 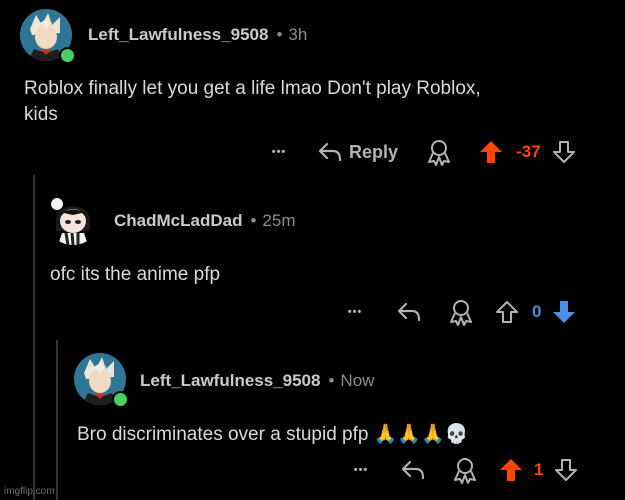 I want to click on comment-actions: ••• Reply -37, so click(x=421, y=152).